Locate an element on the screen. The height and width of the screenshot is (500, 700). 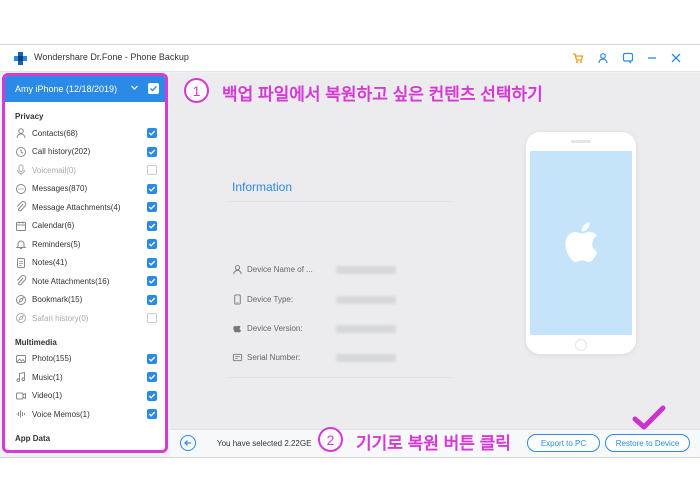
reminders-icon is located at coordinates (21, 244).